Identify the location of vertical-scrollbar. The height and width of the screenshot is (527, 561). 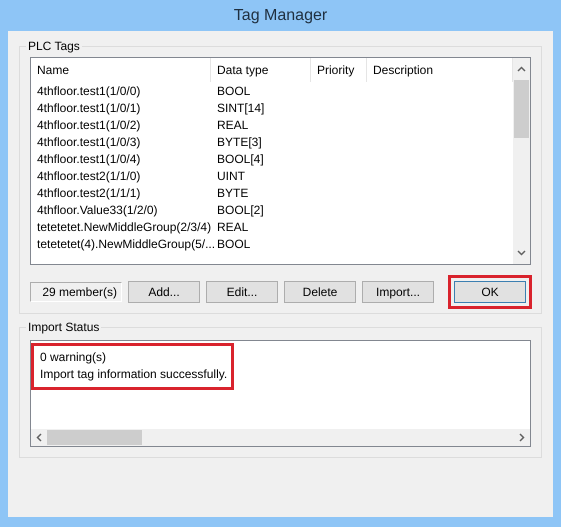
(521, 161).